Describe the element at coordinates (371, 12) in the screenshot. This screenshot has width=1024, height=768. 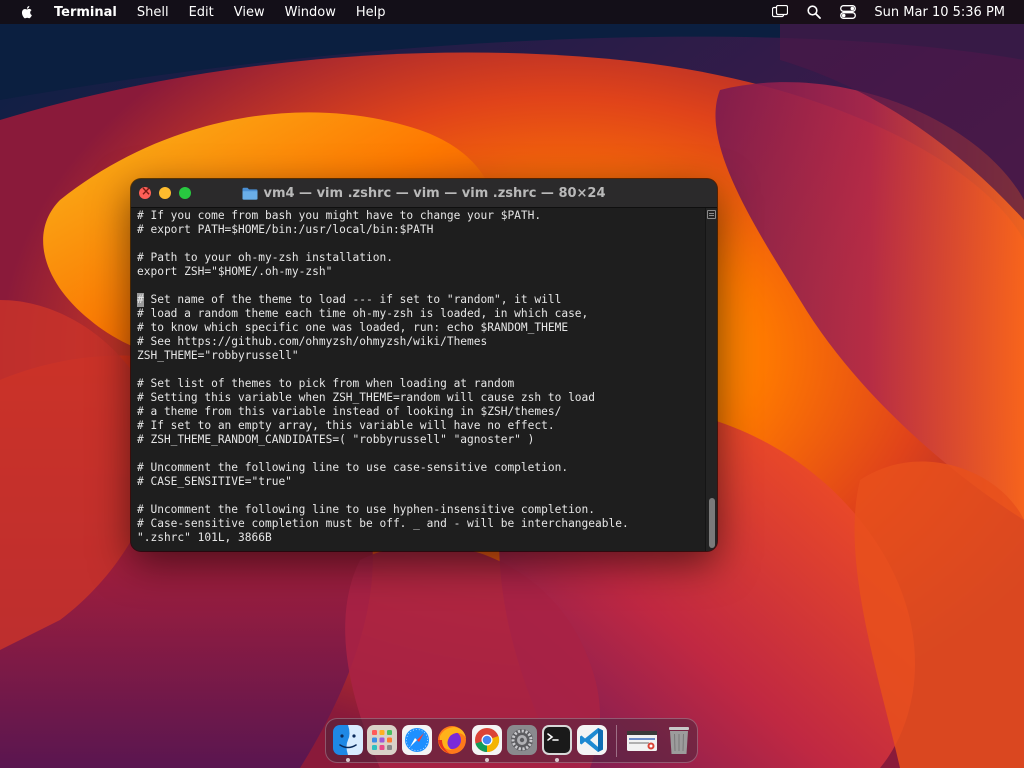
I see `menu-help: Help` at that location.